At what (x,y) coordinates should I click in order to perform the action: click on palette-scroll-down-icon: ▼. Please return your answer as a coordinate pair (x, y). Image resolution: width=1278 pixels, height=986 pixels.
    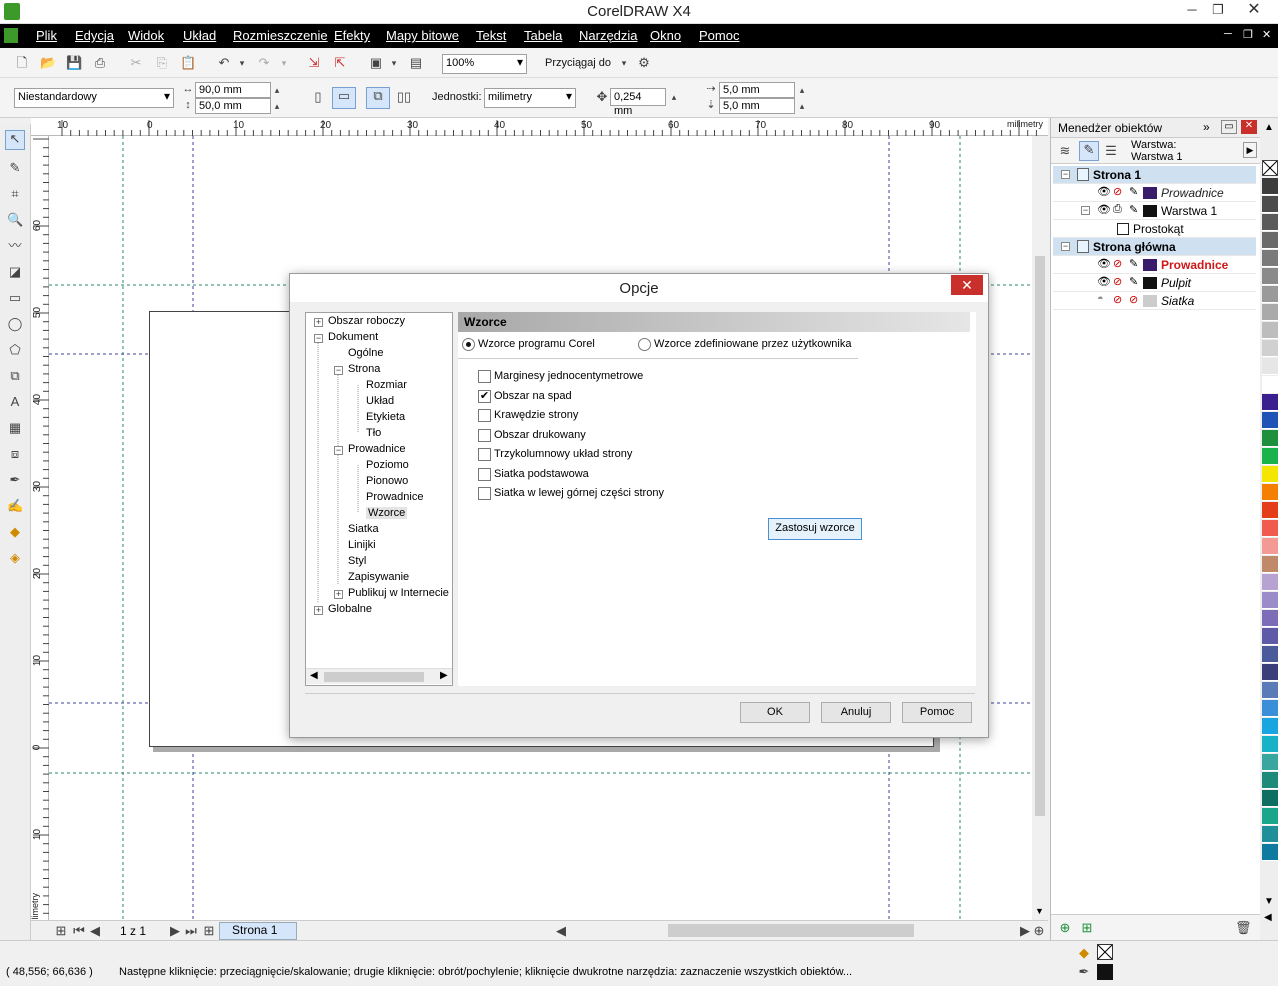
    Looking at the image, I should click on (1269, 901).